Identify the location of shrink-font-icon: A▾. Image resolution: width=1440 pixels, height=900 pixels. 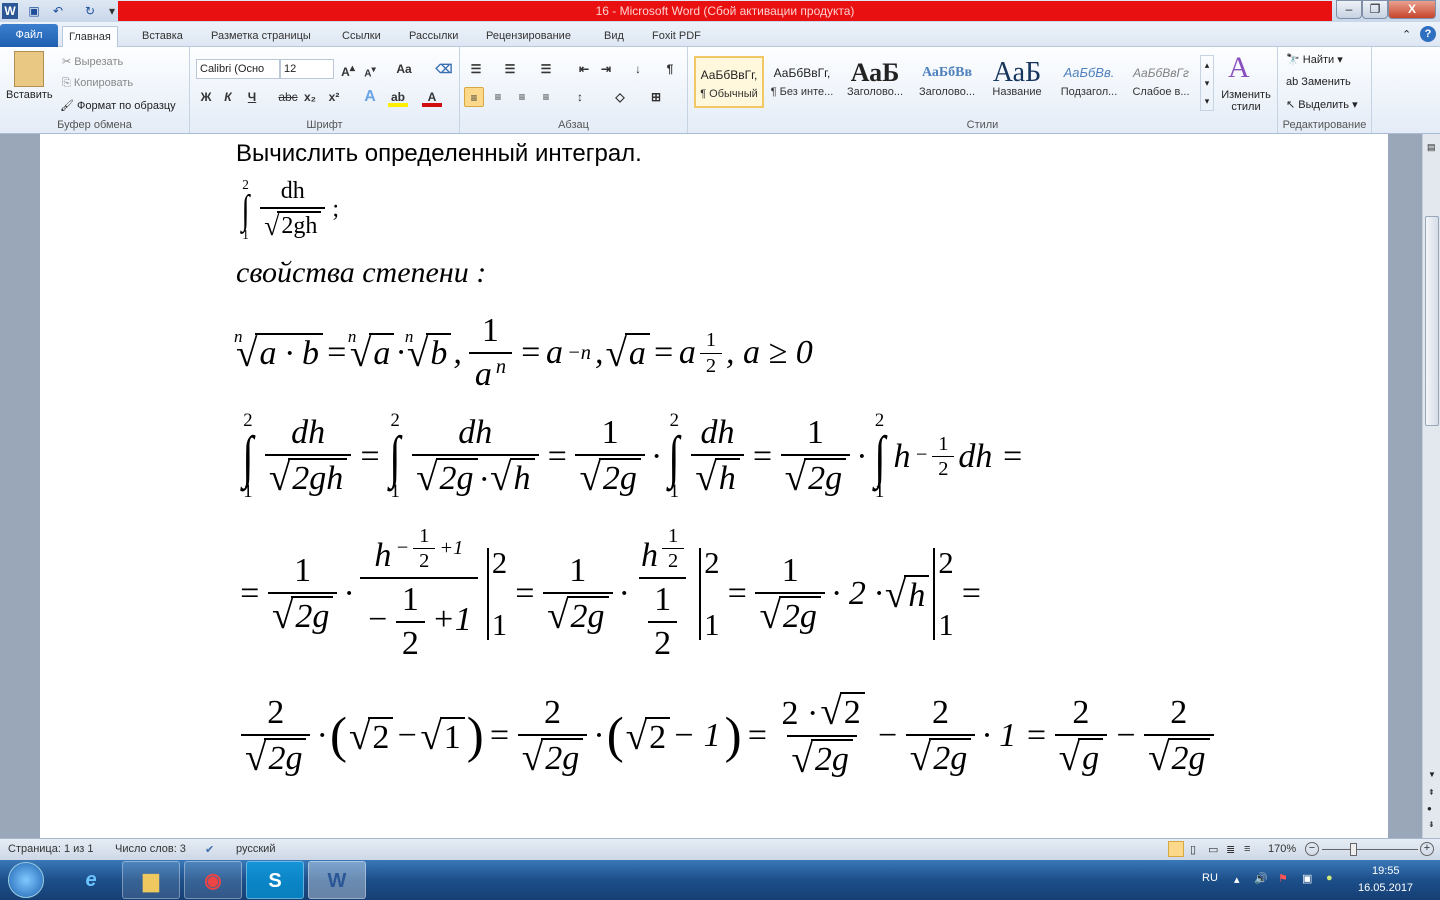
(370, 69).